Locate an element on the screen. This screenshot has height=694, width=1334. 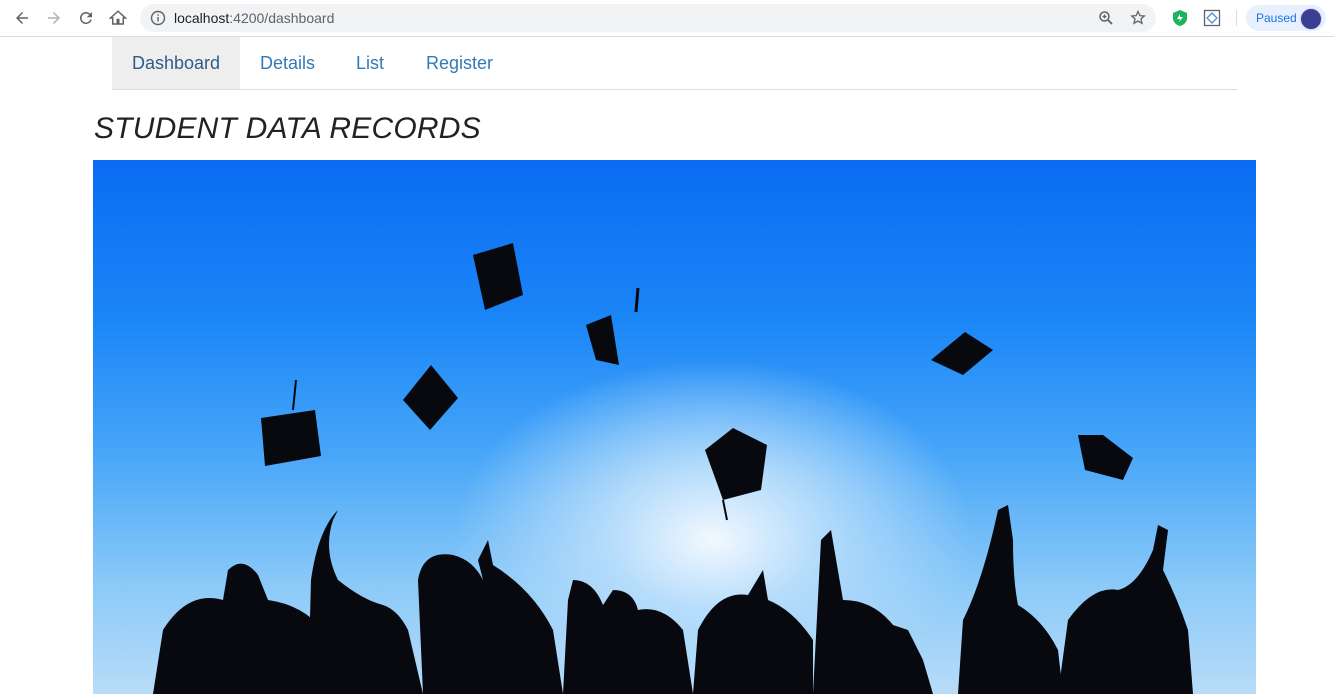
profile-button: Paused is located at coordinates (1286, 18).